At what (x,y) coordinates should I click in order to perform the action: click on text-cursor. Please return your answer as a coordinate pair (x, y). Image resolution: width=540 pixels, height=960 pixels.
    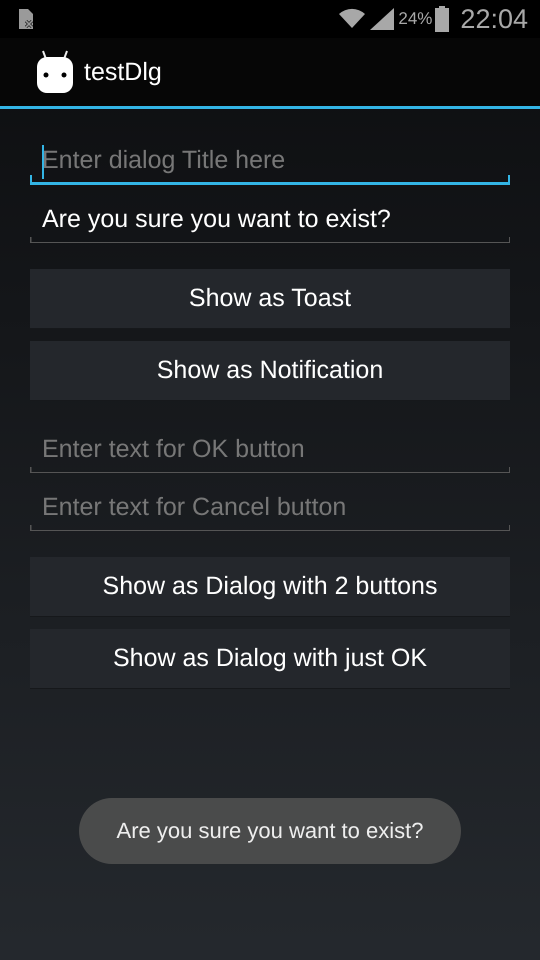
    Looking at the image, I should click on (43, 162).